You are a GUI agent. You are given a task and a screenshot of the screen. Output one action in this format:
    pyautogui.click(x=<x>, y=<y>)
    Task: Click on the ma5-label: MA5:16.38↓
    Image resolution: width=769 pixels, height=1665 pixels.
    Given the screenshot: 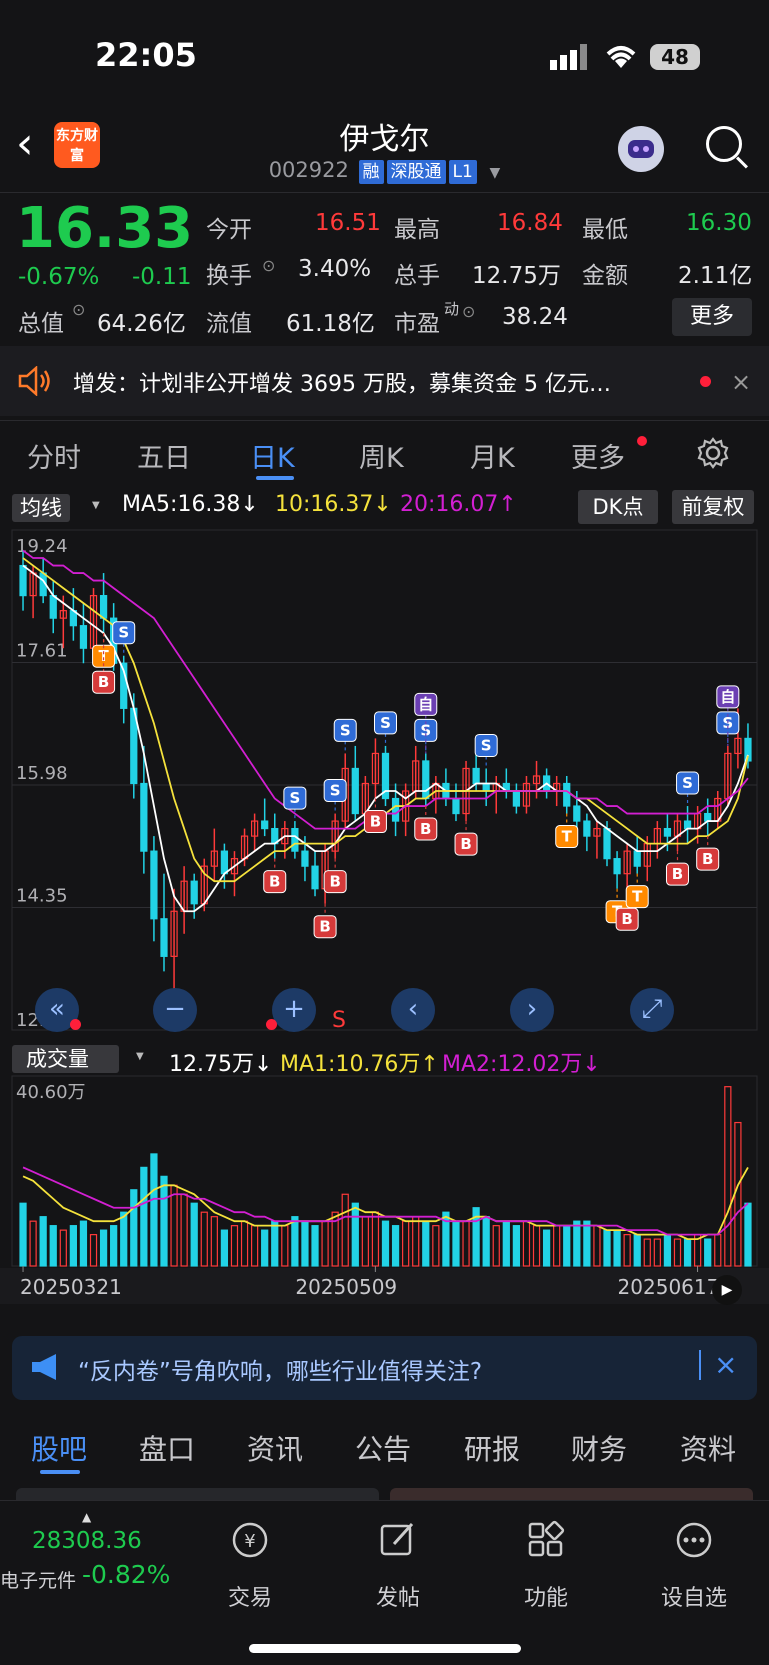 What is the action you would take?
    pyautogui.click(x=190, y=504)
    